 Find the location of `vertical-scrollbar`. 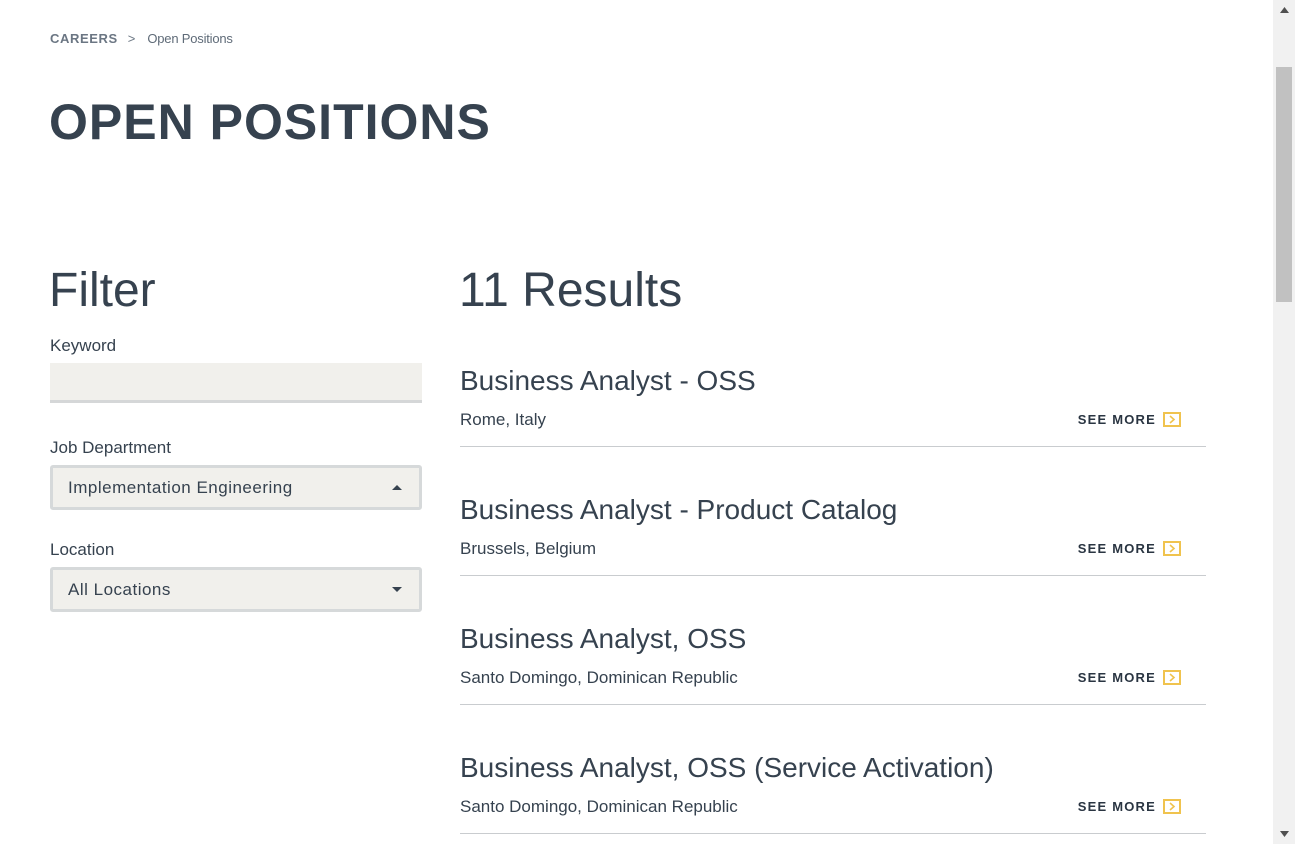

vertical-scrollbar is located at coordinates (1284, 422).